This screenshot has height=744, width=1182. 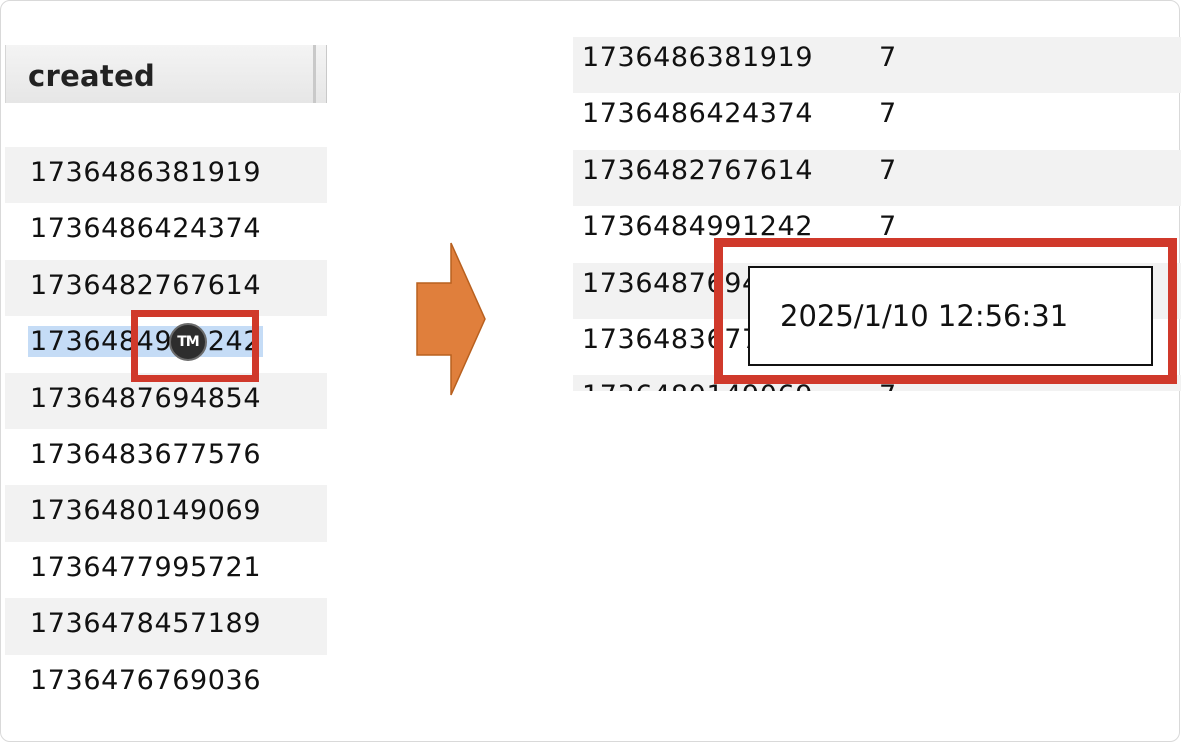 I want to click on table-row: 1736482767614 7, so click(x=877, y=178).